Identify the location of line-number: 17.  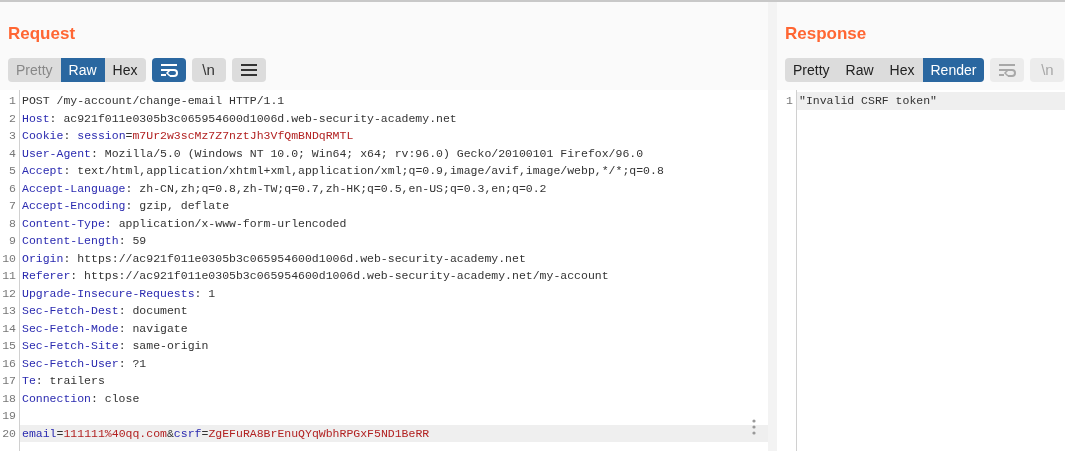
(9, 381).